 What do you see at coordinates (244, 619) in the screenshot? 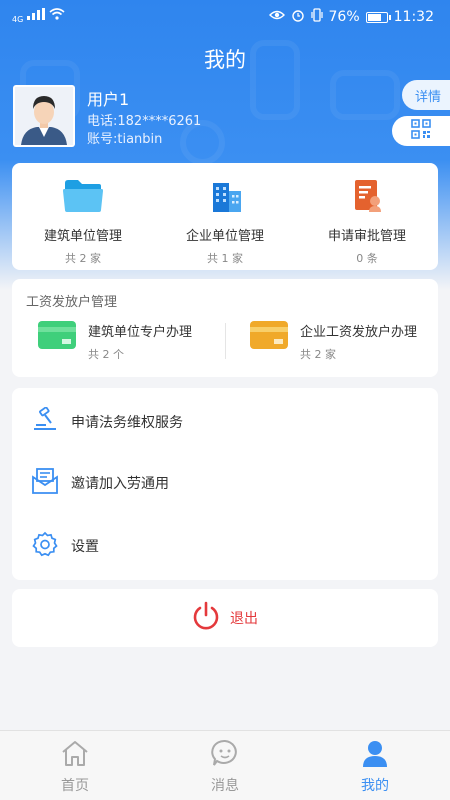
I see `logout-label: 退出` at bounding box center [244, 619].